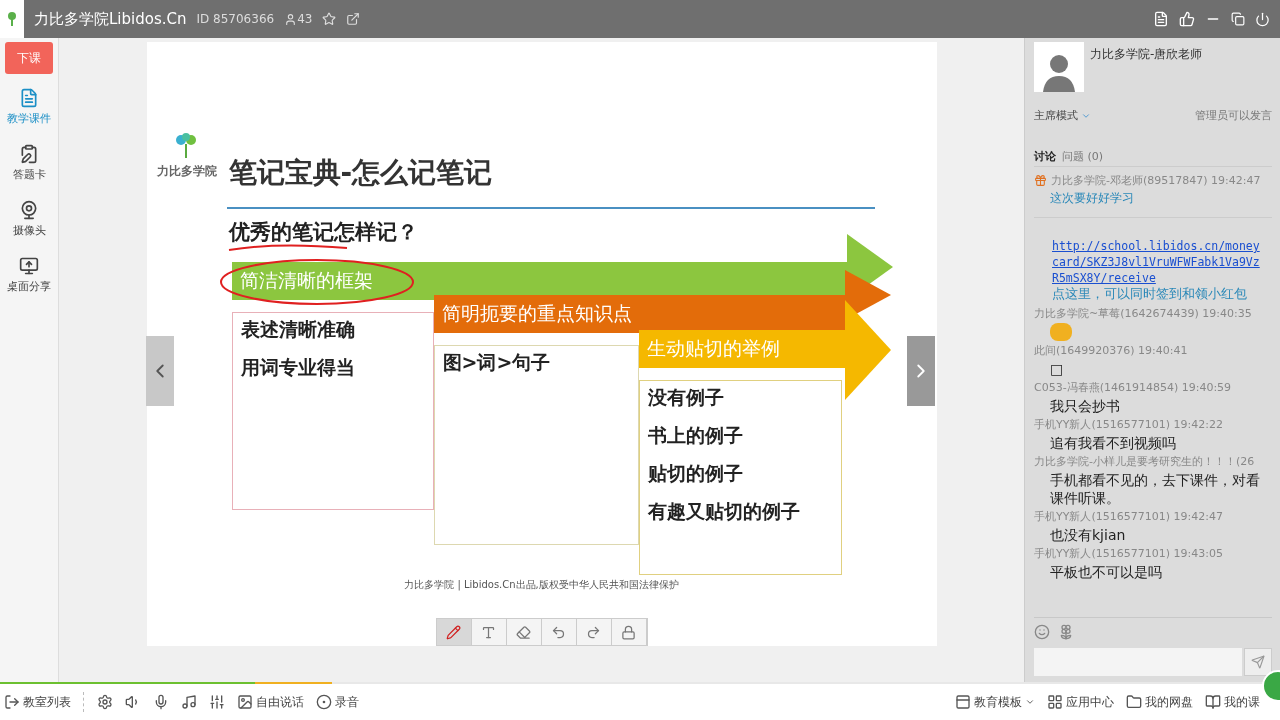 This screenshot has width=1280, height=720. I want to click on app-name: 力比多学院Libidos.Cn, so click(110, 19).